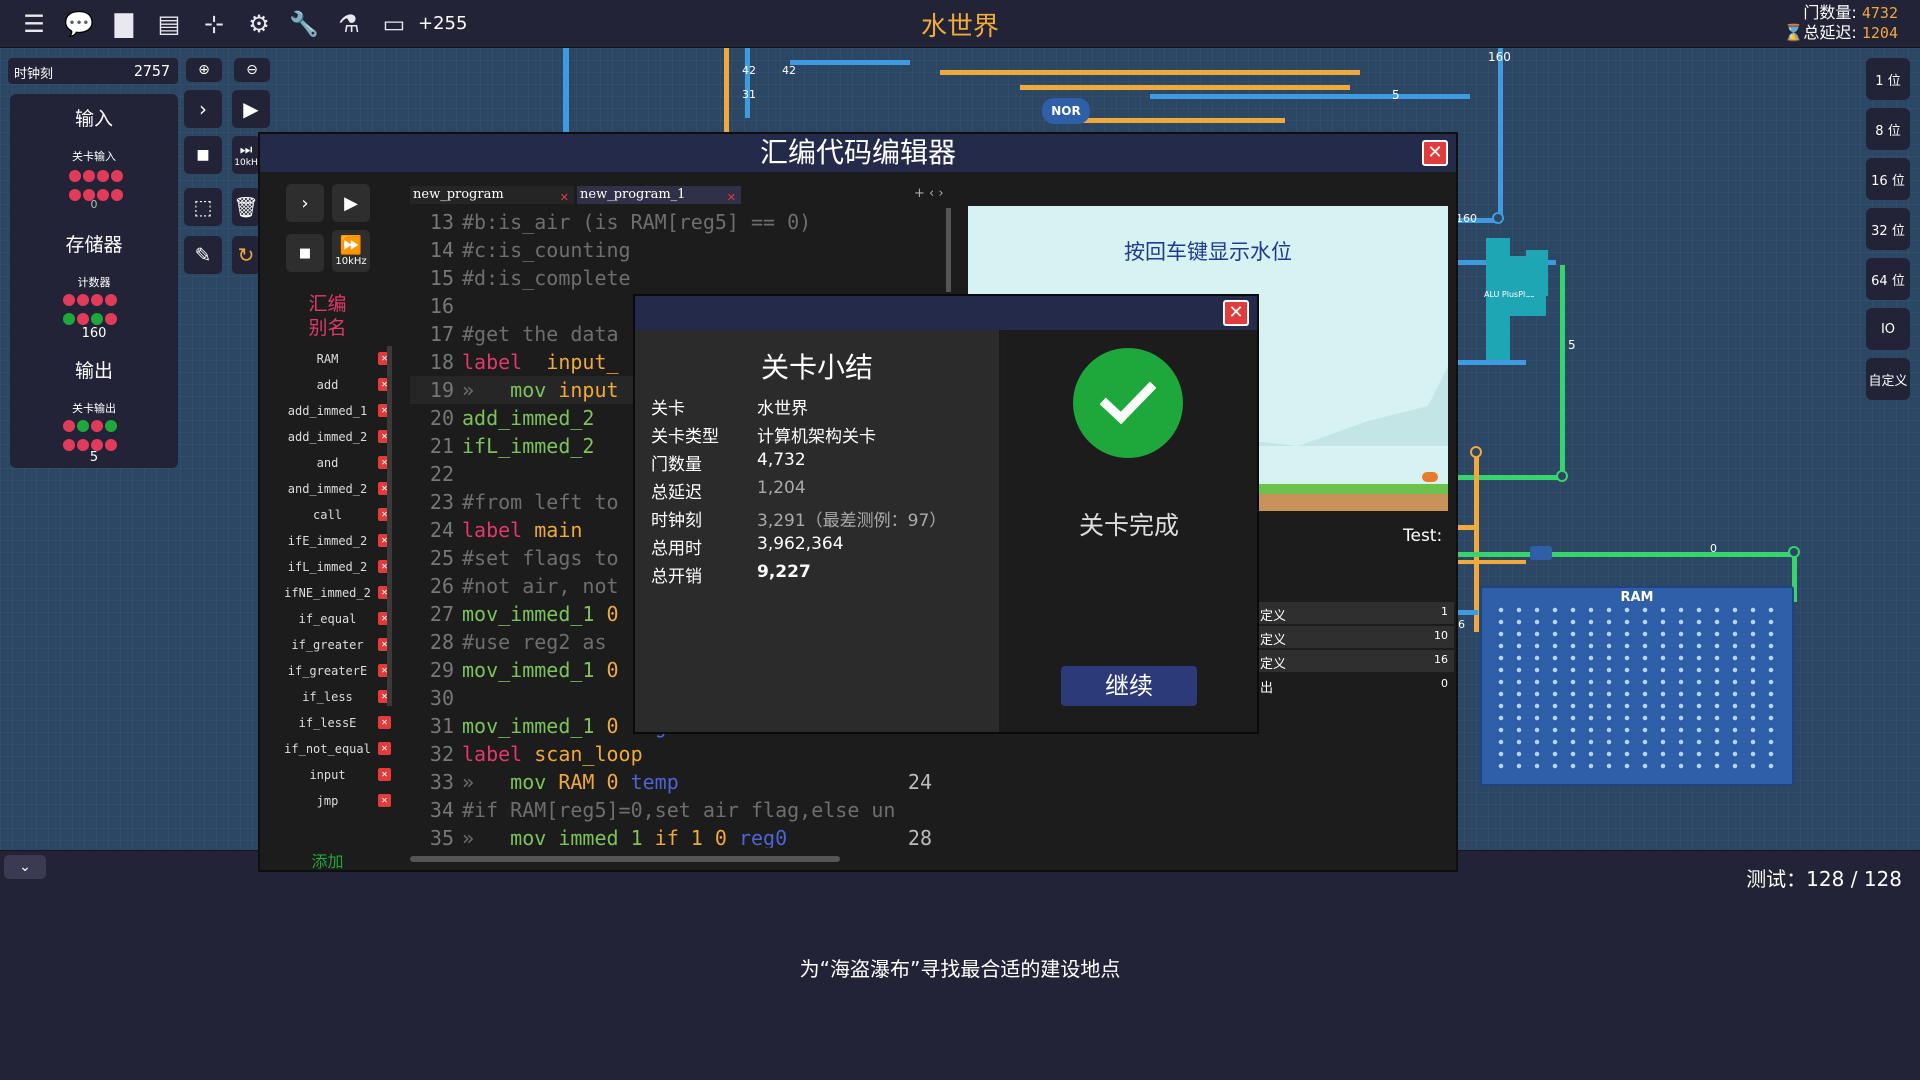  Describe the element at coordinates (214, 24) in the screenshot. I see `hierarchy-icon: ⊹` at that location.